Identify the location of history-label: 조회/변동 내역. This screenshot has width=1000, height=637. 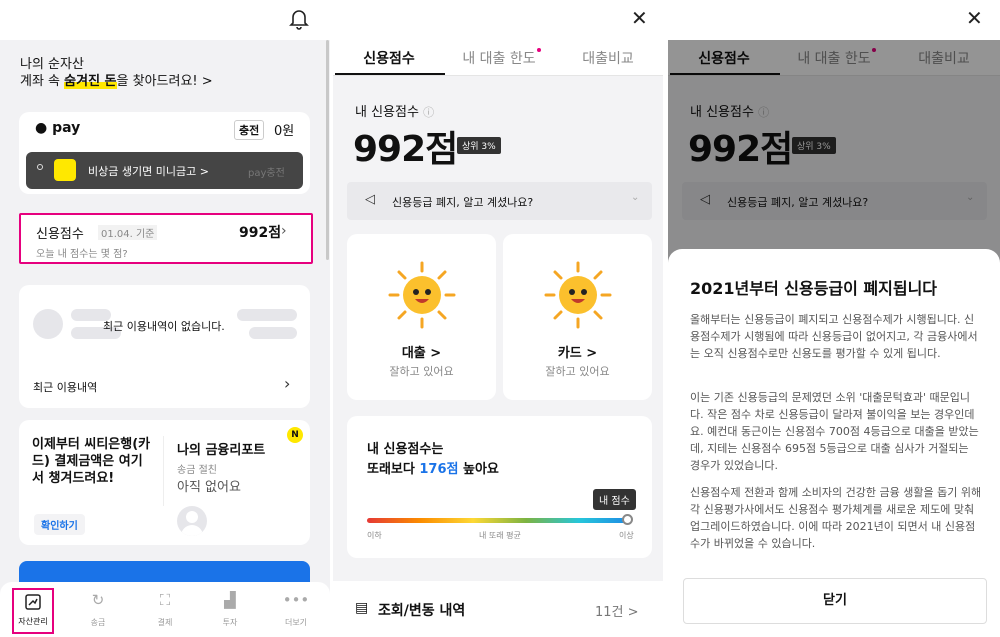
(422, 611).